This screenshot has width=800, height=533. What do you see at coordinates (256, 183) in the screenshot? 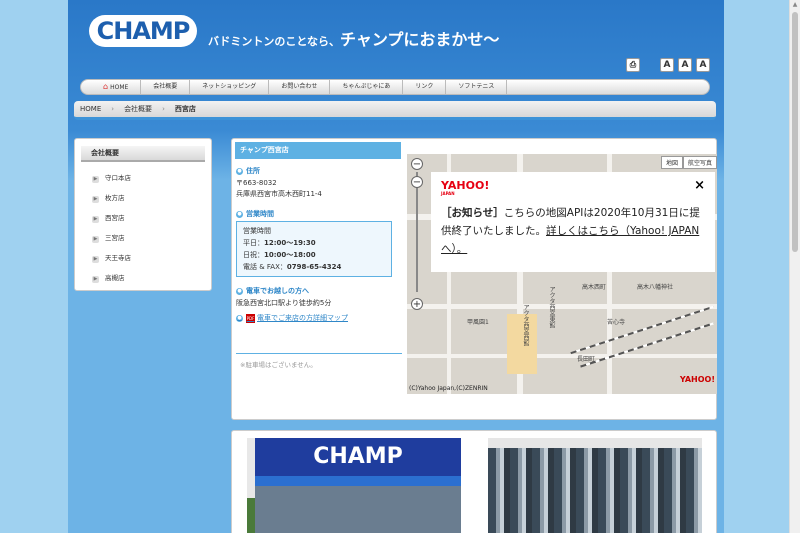
I see `postal-code: 〒663-8032` at bounding box center [256, 183].